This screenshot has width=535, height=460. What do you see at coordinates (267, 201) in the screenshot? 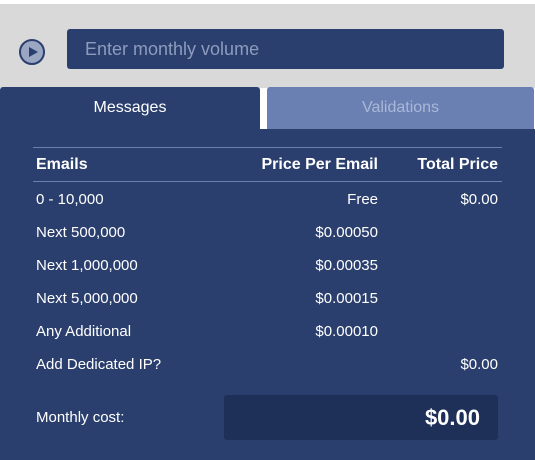
I see `table-row: 0 - 10,000 Free $0.00` at bounding box center [267, 201].